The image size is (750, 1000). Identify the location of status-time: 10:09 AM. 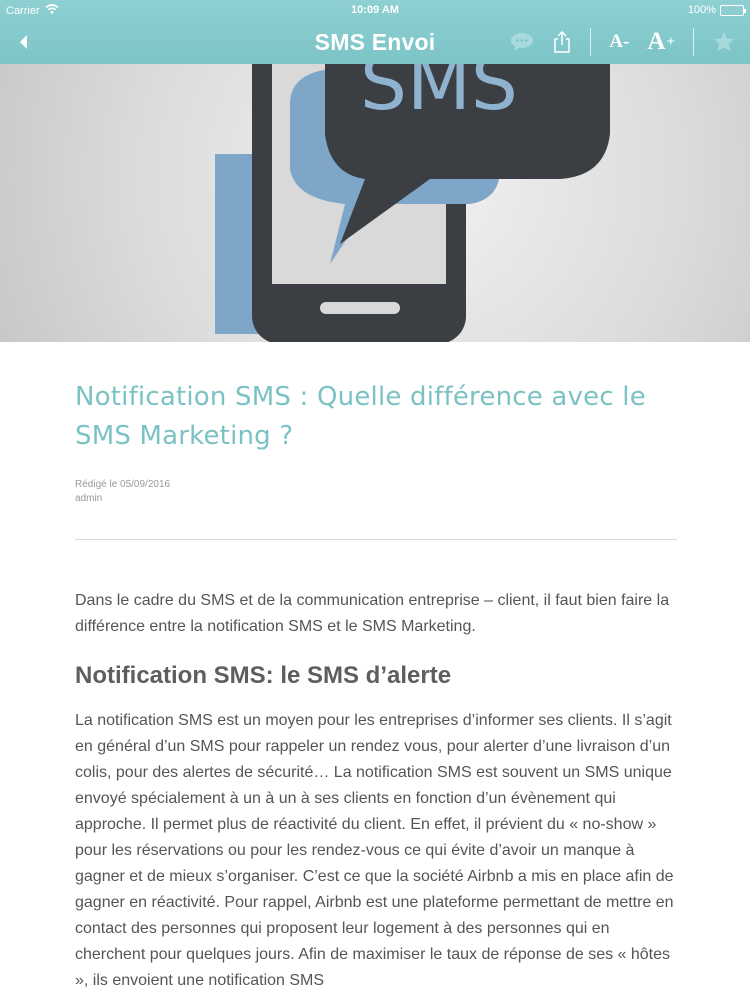
(375, 10).